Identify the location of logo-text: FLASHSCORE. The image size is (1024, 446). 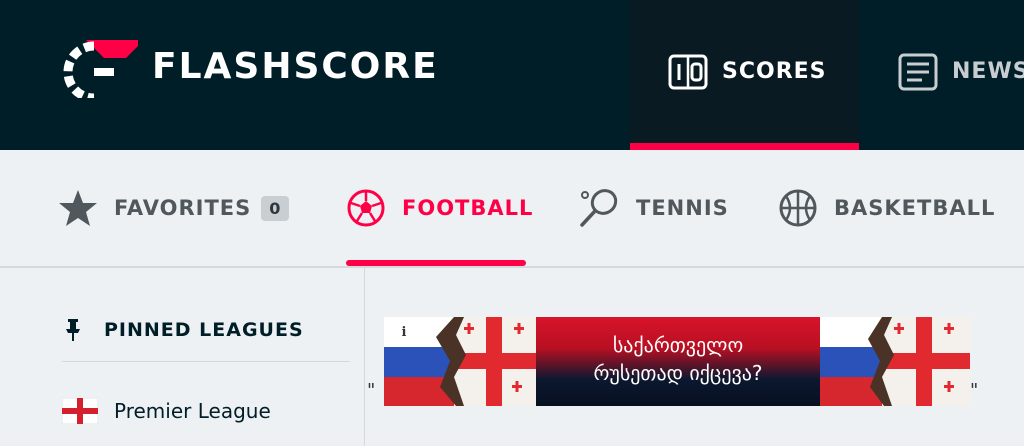
(295, 66).